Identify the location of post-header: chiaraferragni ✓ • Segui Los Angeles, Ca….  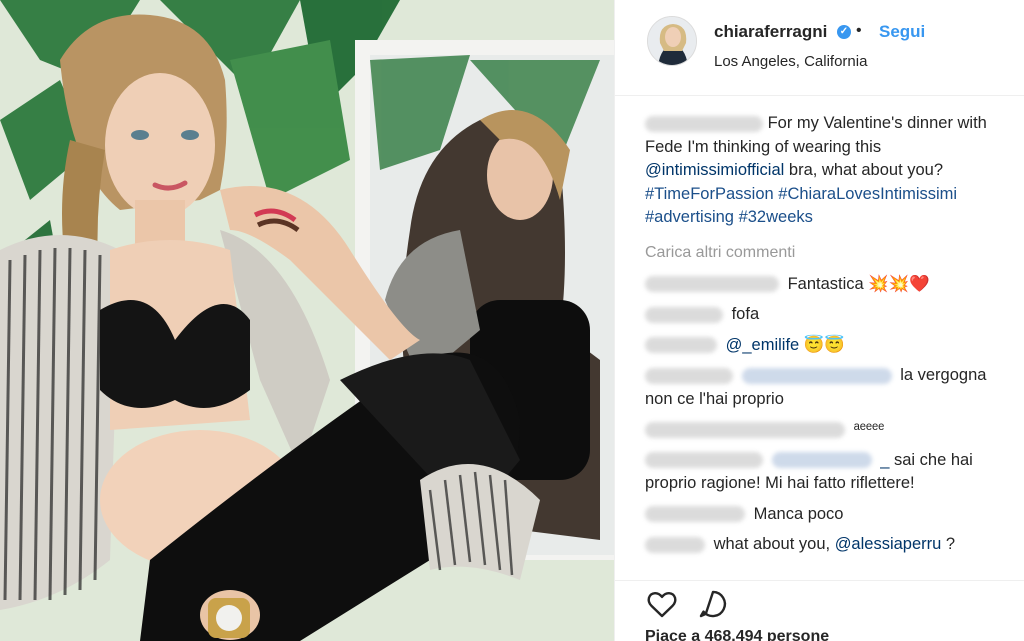
(819, 48).